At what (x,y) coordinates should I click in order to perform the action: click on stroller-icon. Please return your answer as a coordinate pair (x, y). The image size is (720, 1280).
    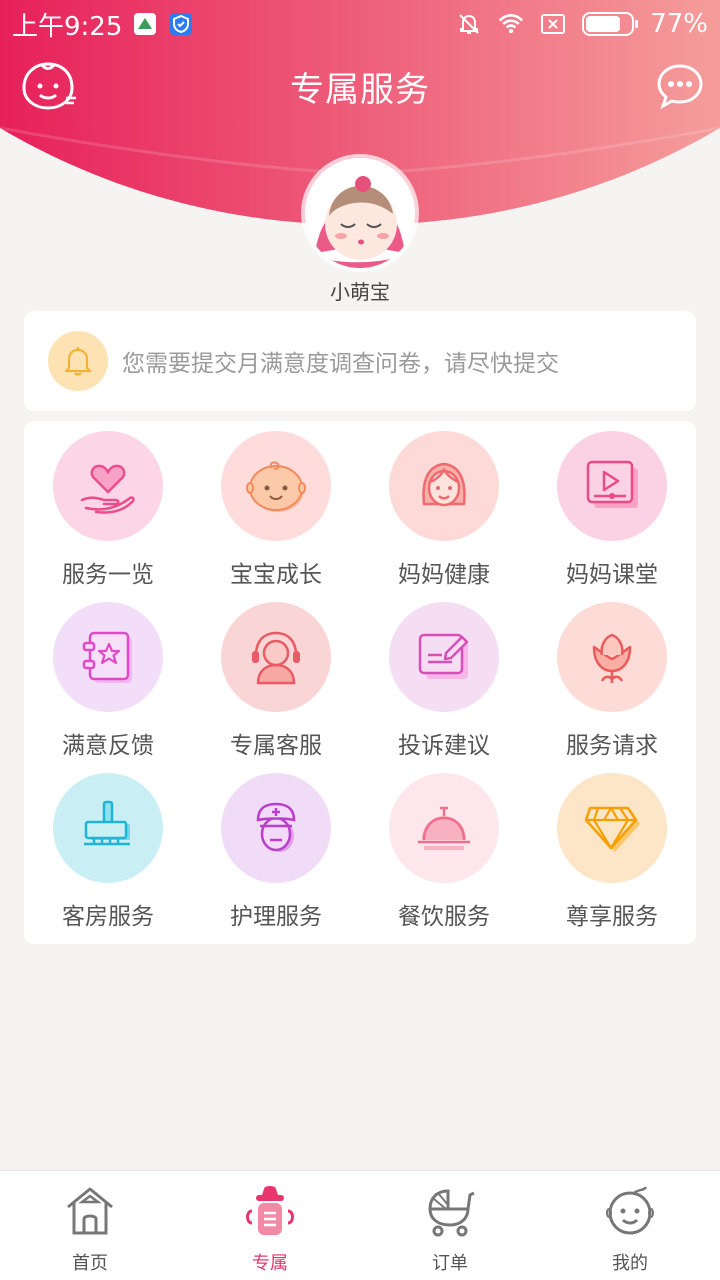
    Looking at the image, I should click on (451, 1213).